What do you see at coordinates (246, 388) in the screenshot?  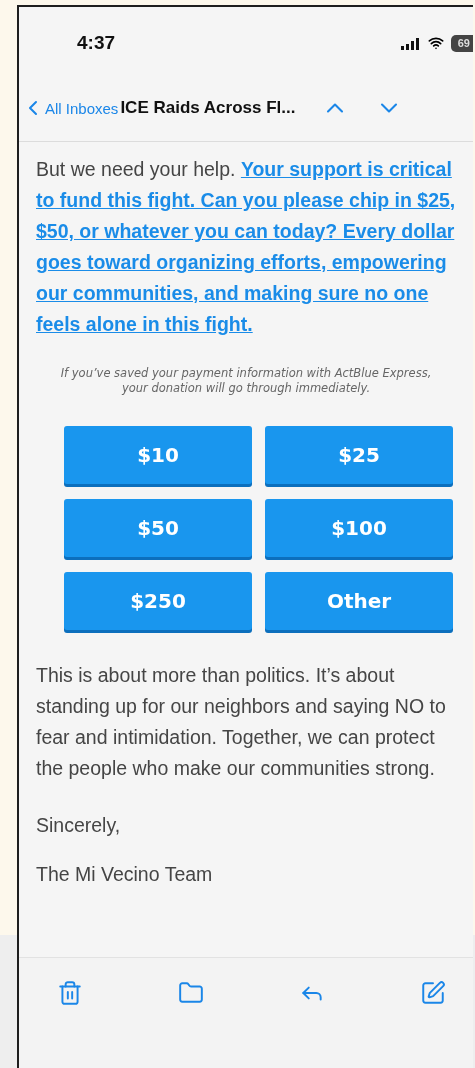 I see `payment-note: your donation will go through immediately.` at bounding box center [246, 388].